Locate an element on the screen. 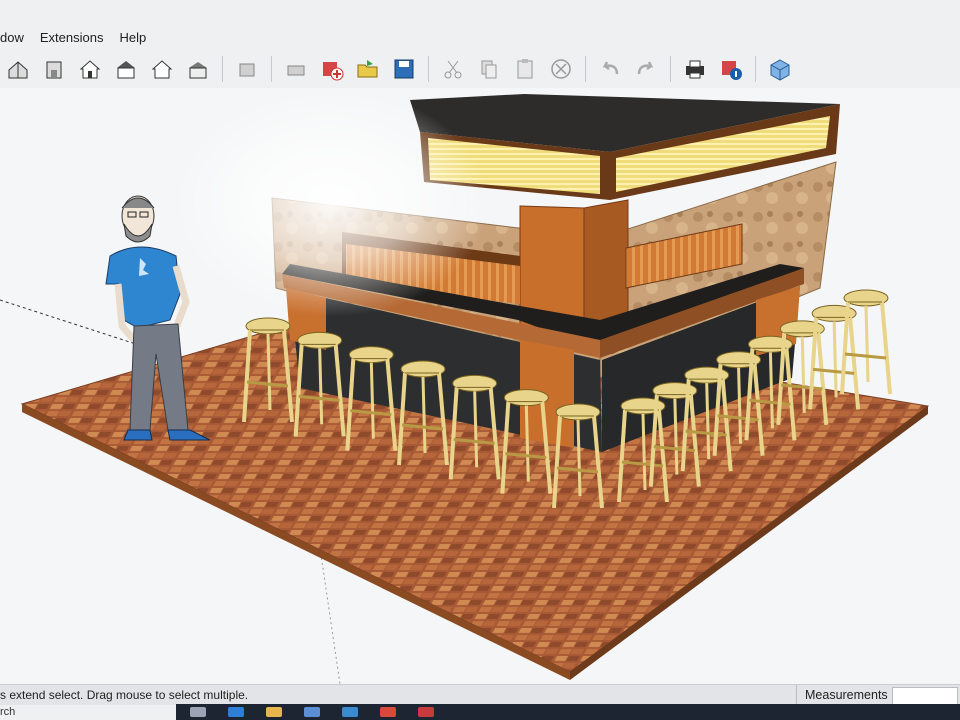 Image resolution: width=960 pixels, height=720 pixels. house-right-button is located at coordinates (126, 69).